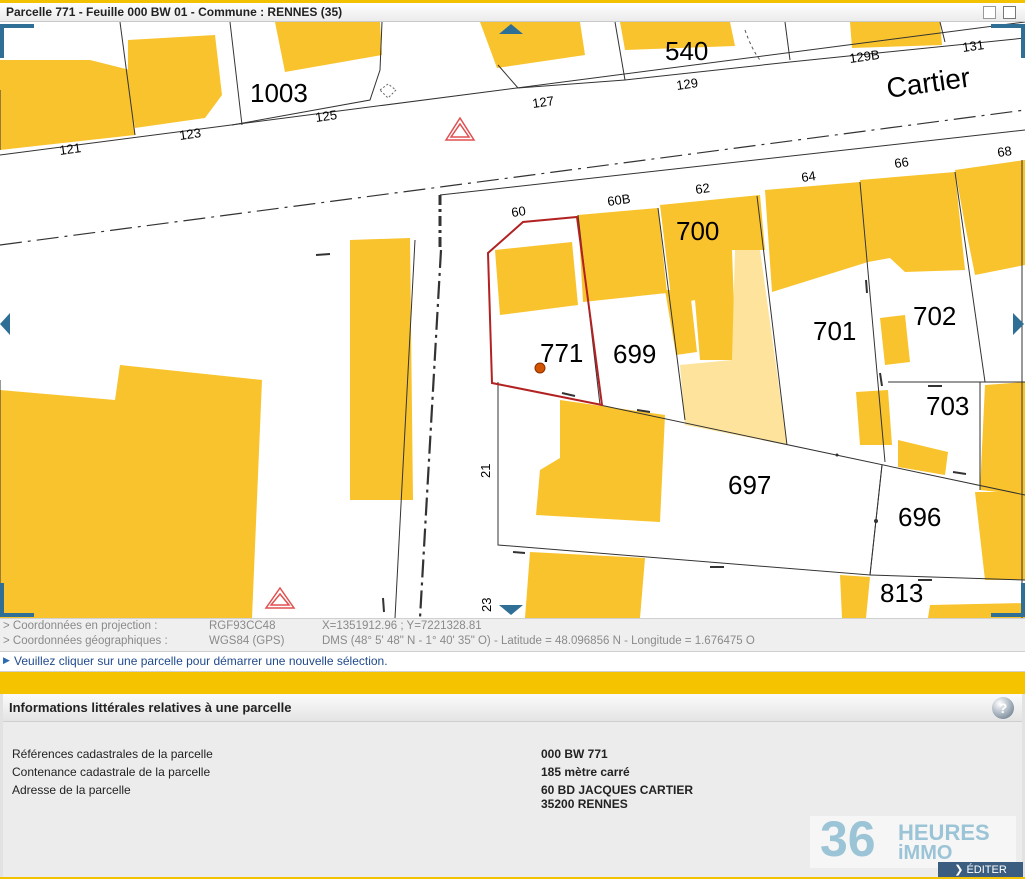 This screenshot has height=879, width=1025. What do you see at coordinates (848, 839) in the screenshot?
I see `logo-number: 36` at bounding box center [848, 839].